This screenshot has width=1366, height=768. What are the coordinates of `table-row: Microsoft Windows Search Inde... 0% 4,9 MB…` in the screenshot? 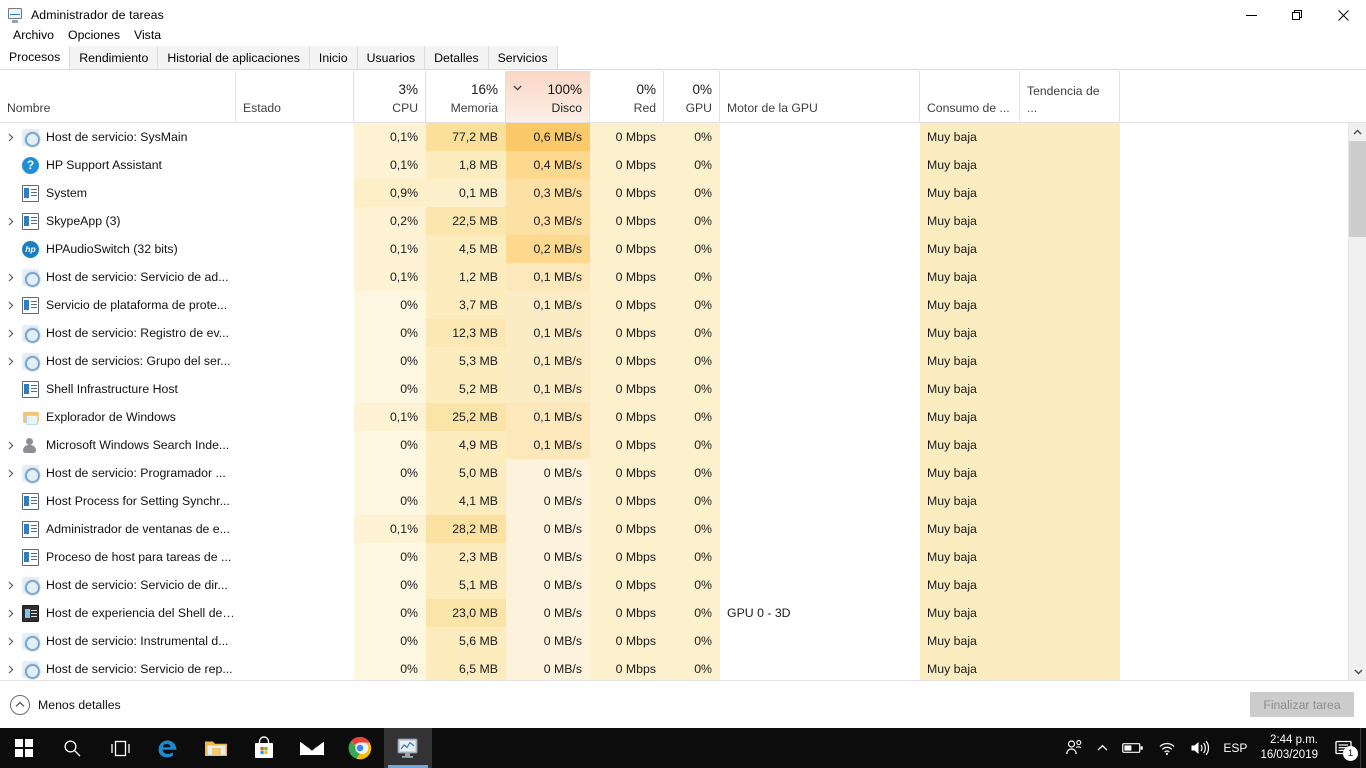 It's located at (674, 445).